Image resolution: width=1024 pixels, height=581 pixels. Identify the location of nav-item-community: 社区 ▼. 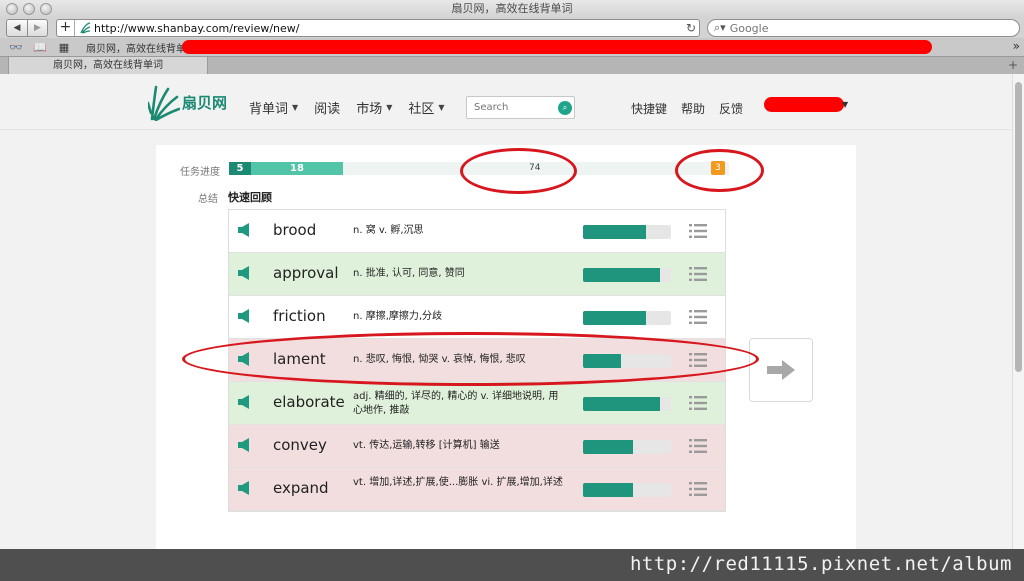
(426, 107).